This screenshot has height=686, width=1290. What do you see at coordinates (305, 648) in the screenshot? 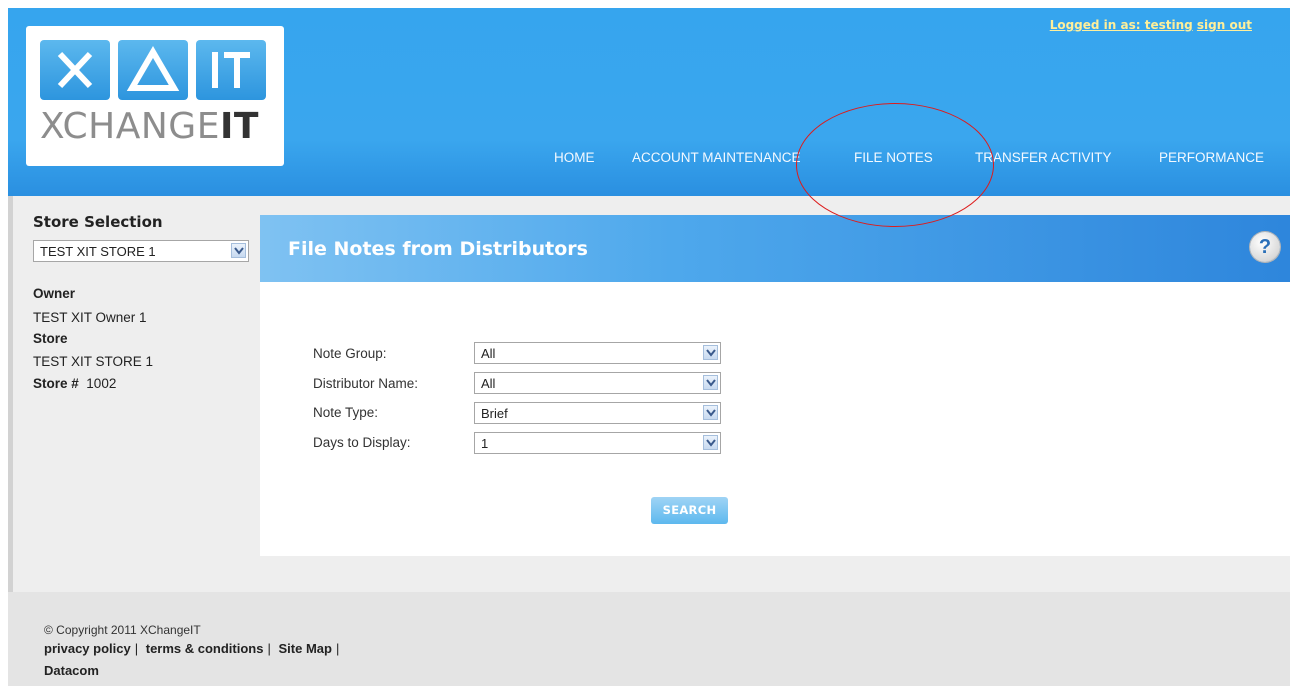
I see `site-map-link: Site Map` at bounding box center [305, 648].